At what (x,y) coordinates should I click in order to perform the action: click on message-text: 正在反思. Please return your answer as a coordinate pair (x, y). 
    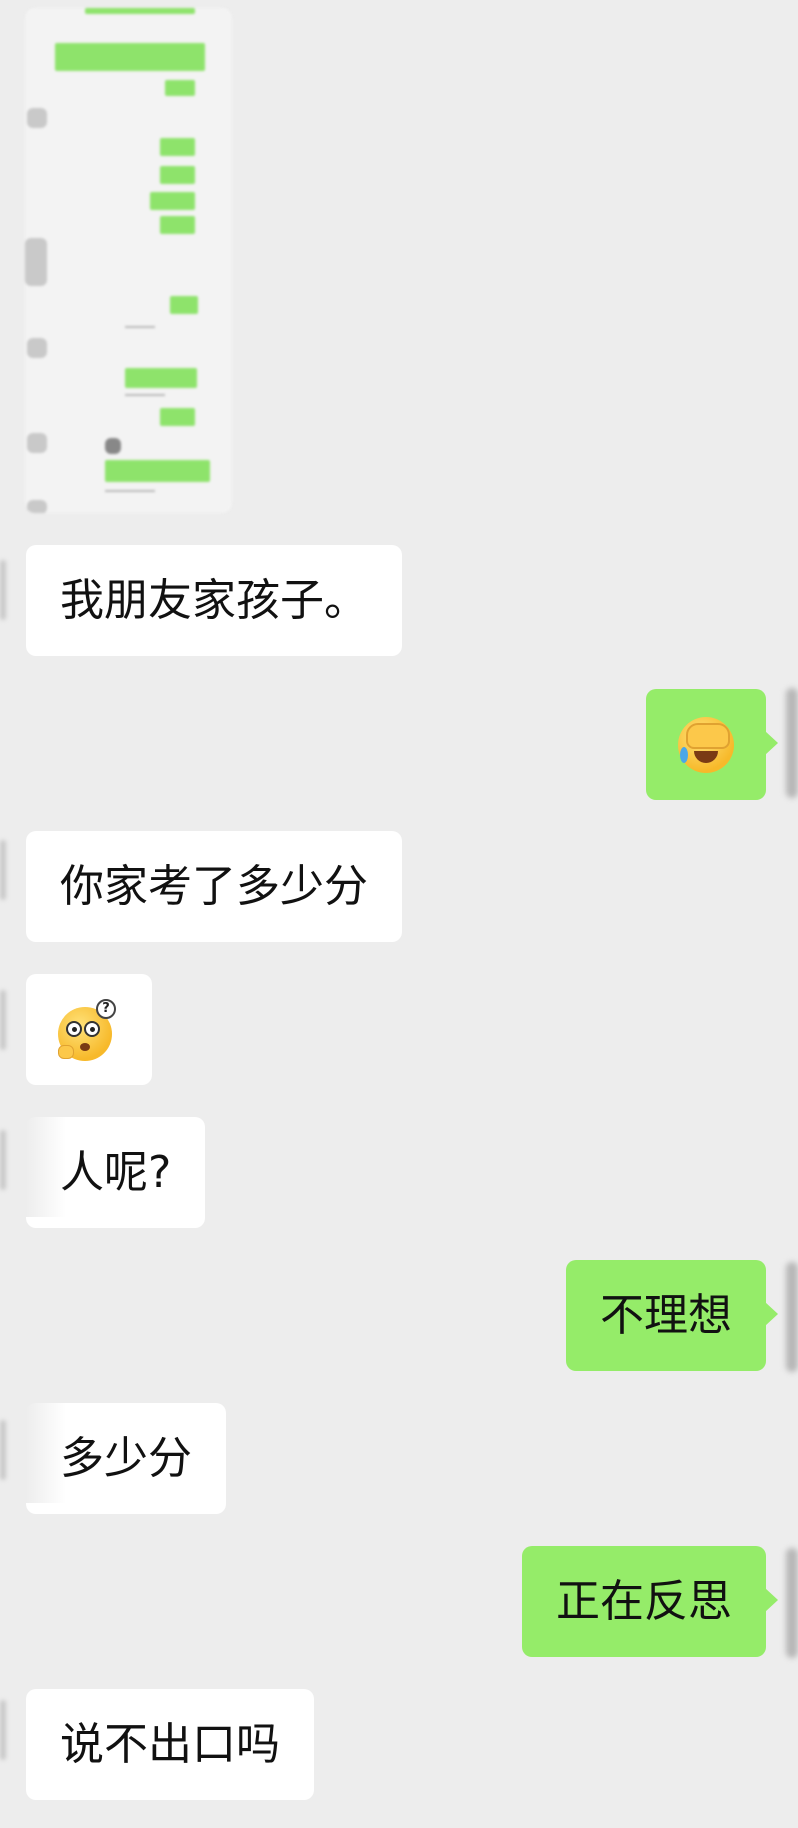
    Looking at the image, I should click on (644, 1601).